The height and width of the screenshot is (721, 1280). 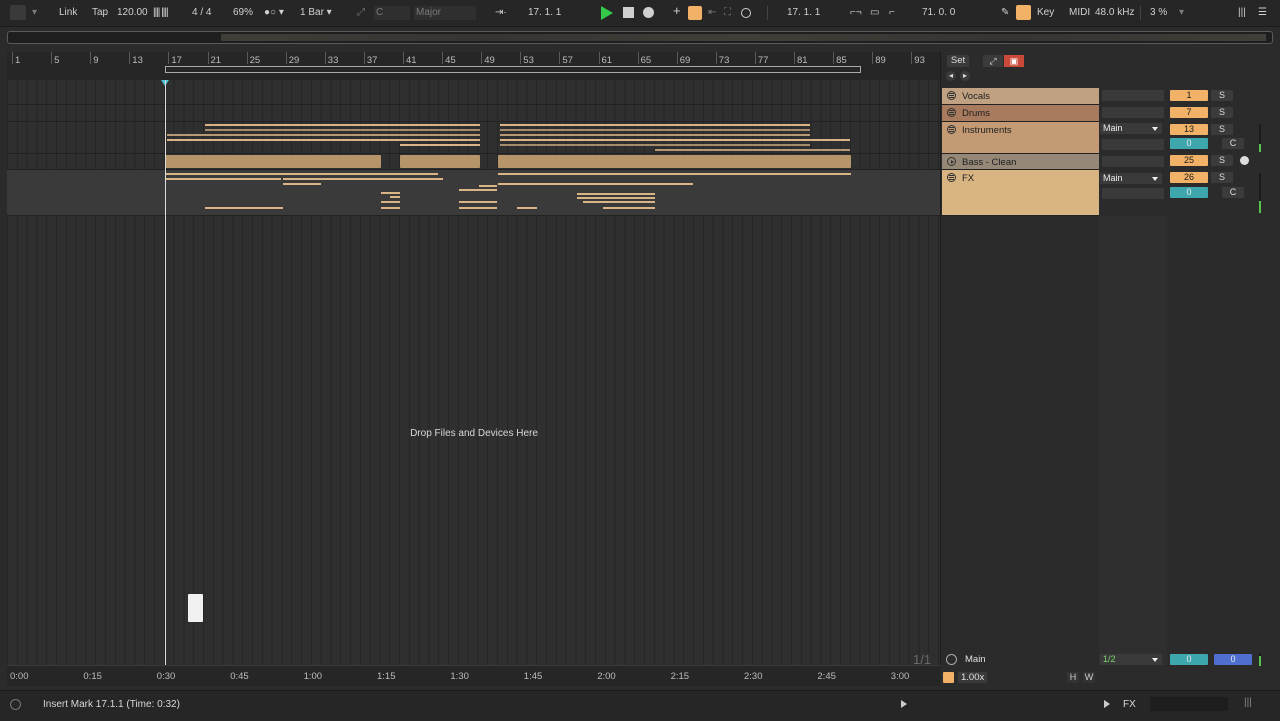 I want to click on track-name: Drums, so click(x=976, y=113).